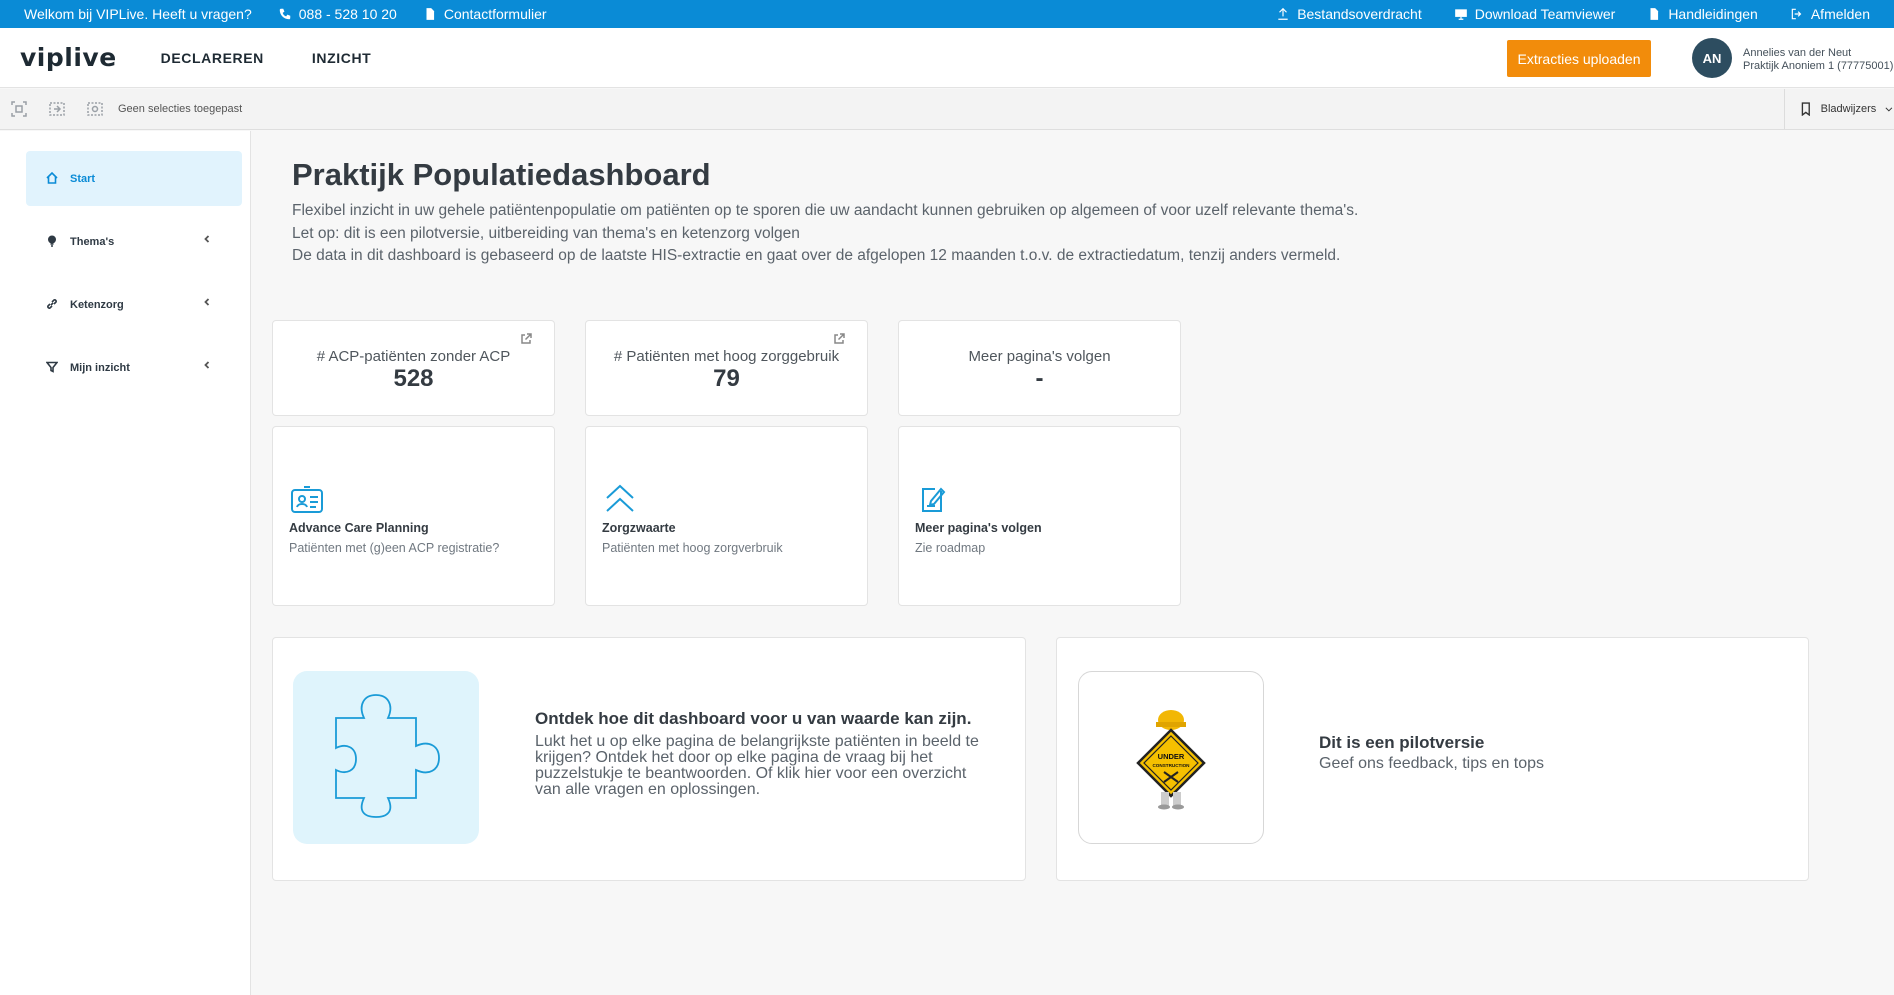 The width and height of the screenshot is (1894, 995). I want to click on construction-worker-icon: UNDER CONSTRUCTION, so click(1171, 759).